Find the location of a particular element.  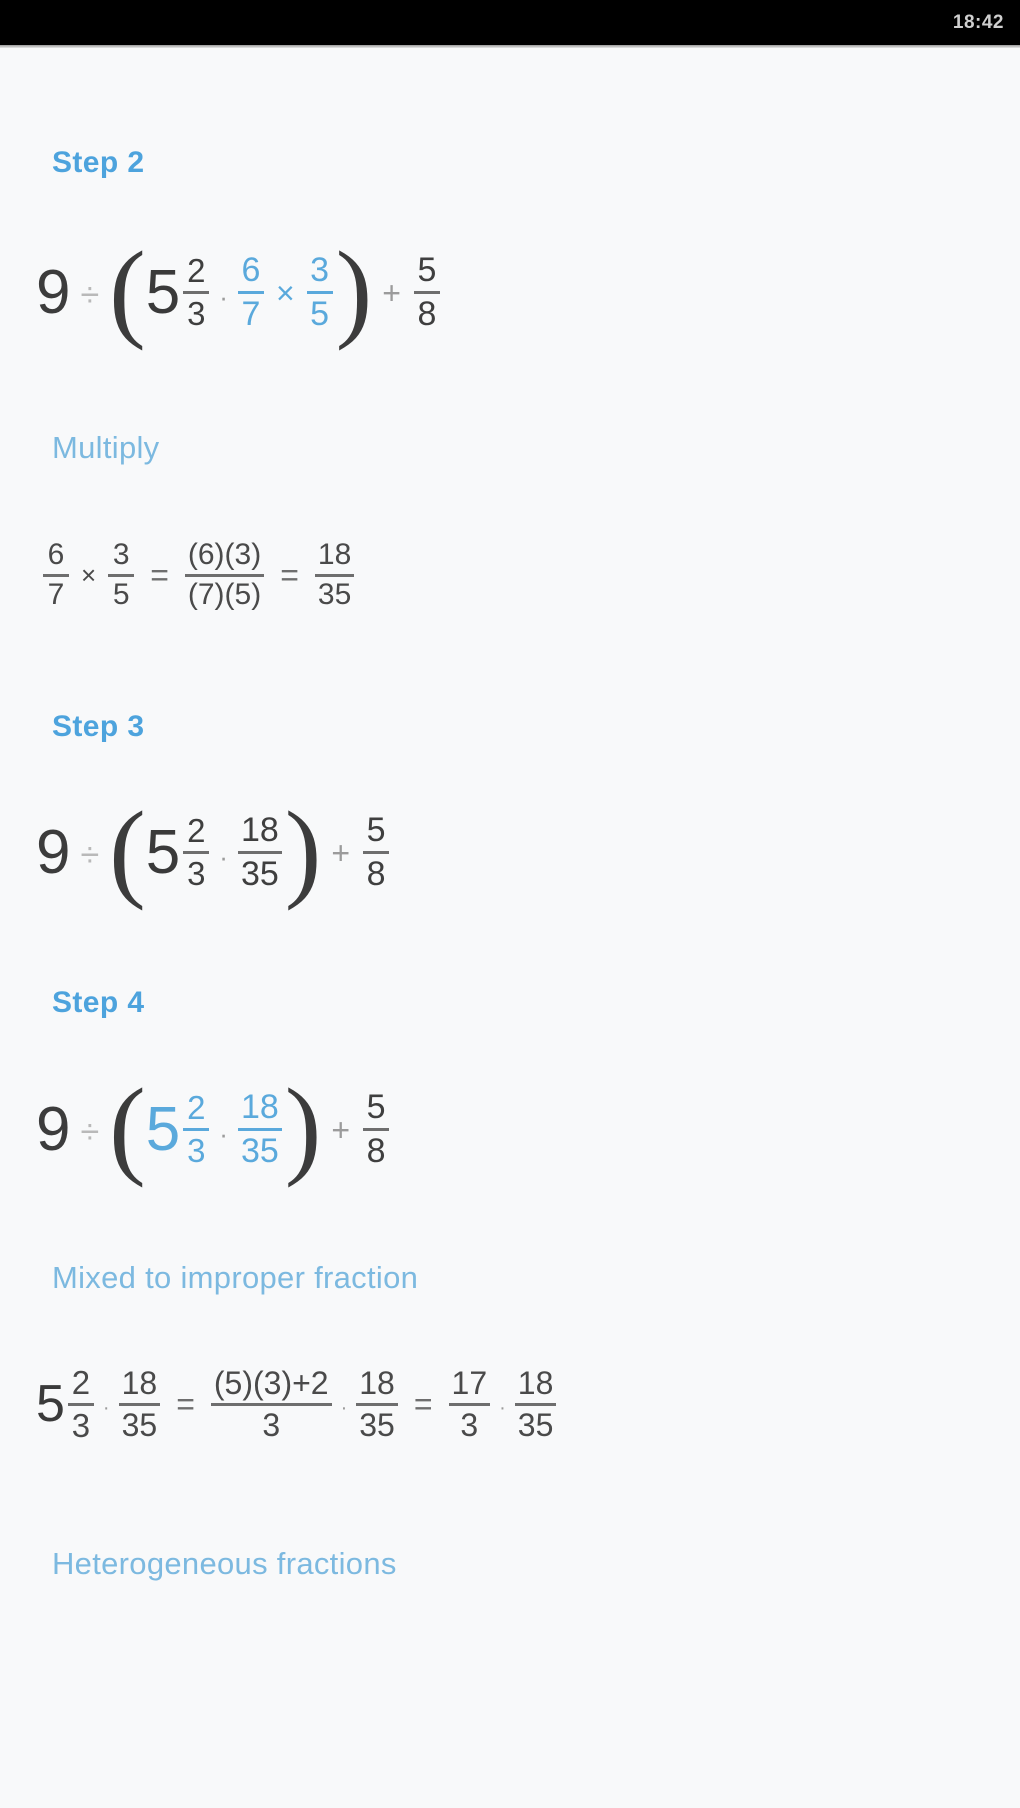

numerator: 3 is located at coordinates (320, 270).